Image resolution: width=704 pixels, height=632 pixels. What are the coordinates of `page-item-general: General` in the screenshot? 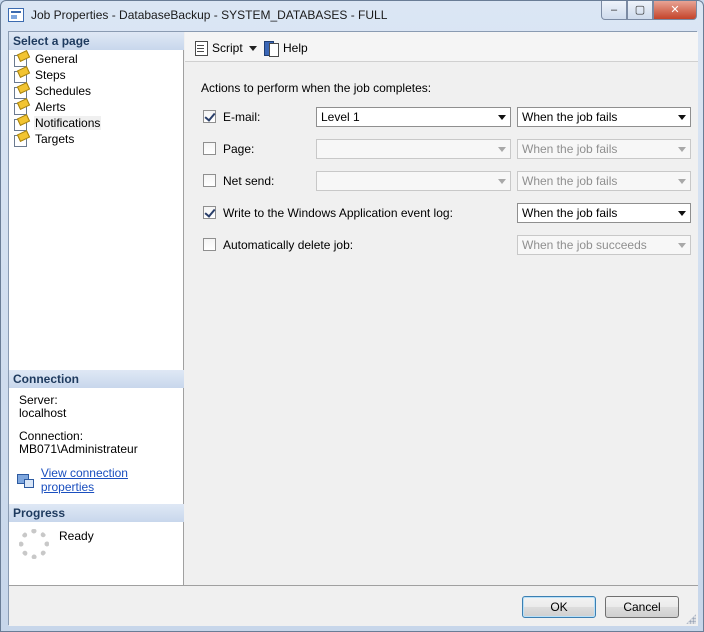 It's located at (57, 59).